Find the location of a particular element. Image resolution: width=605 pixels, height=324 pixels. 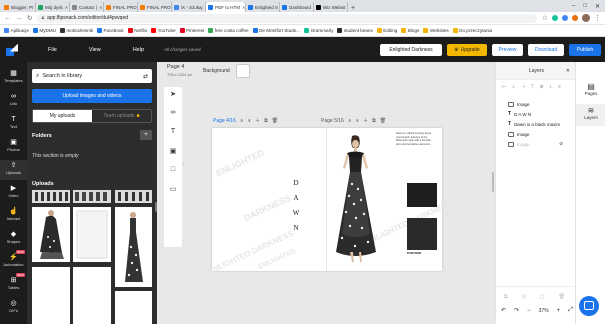

publish-button: Publish is located at coordinates (585, 49).